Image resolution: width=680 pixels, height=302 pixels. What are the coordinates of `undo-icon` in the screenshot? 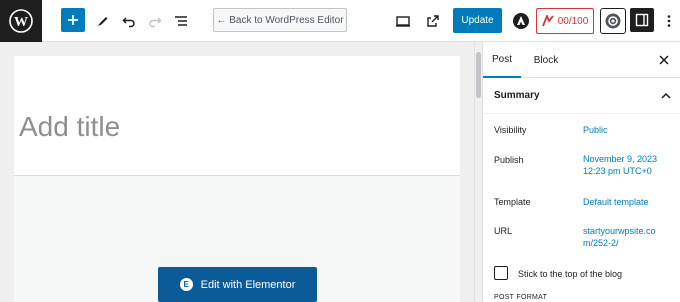 It's located at (128, 22).